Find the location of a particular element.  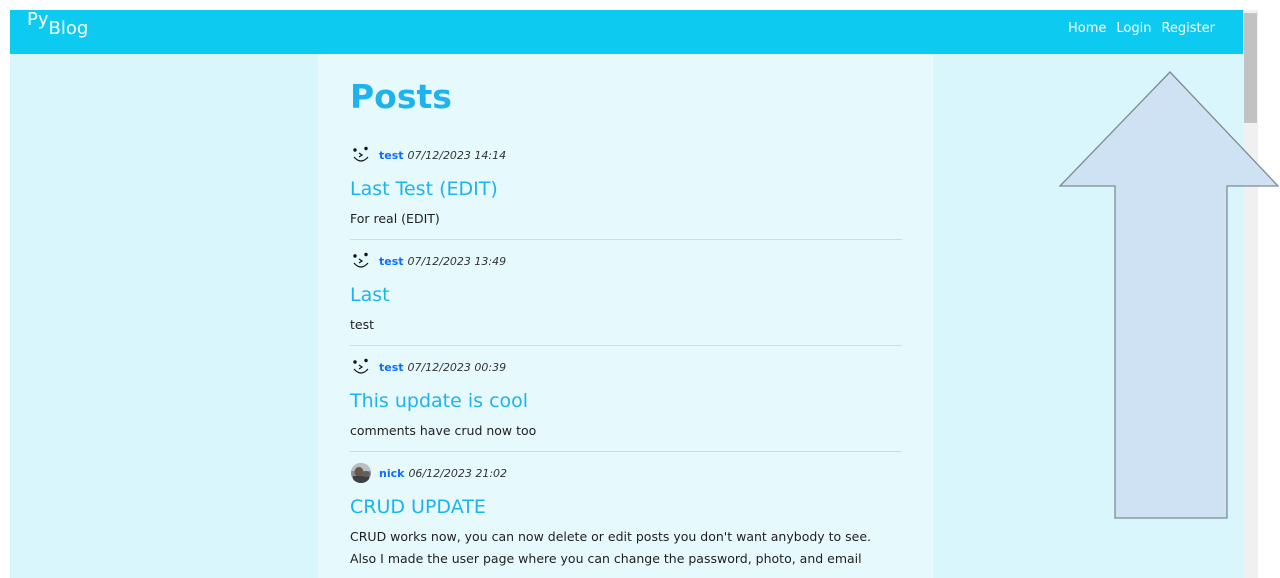

page-title: Posts is located at coordinates (401, 96).